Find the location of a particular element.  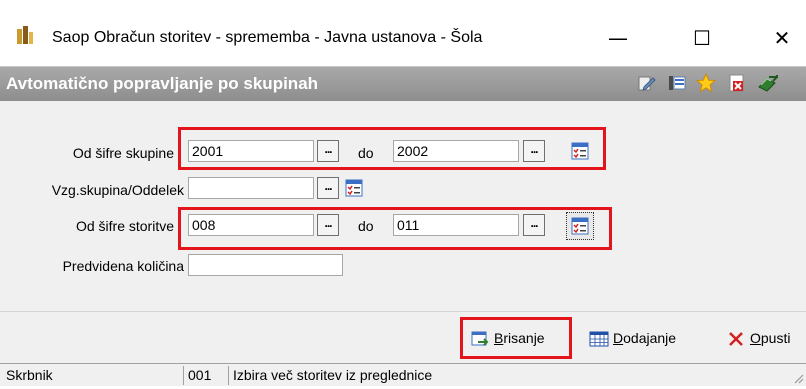

button-bar is located at coordinates (403, 337).